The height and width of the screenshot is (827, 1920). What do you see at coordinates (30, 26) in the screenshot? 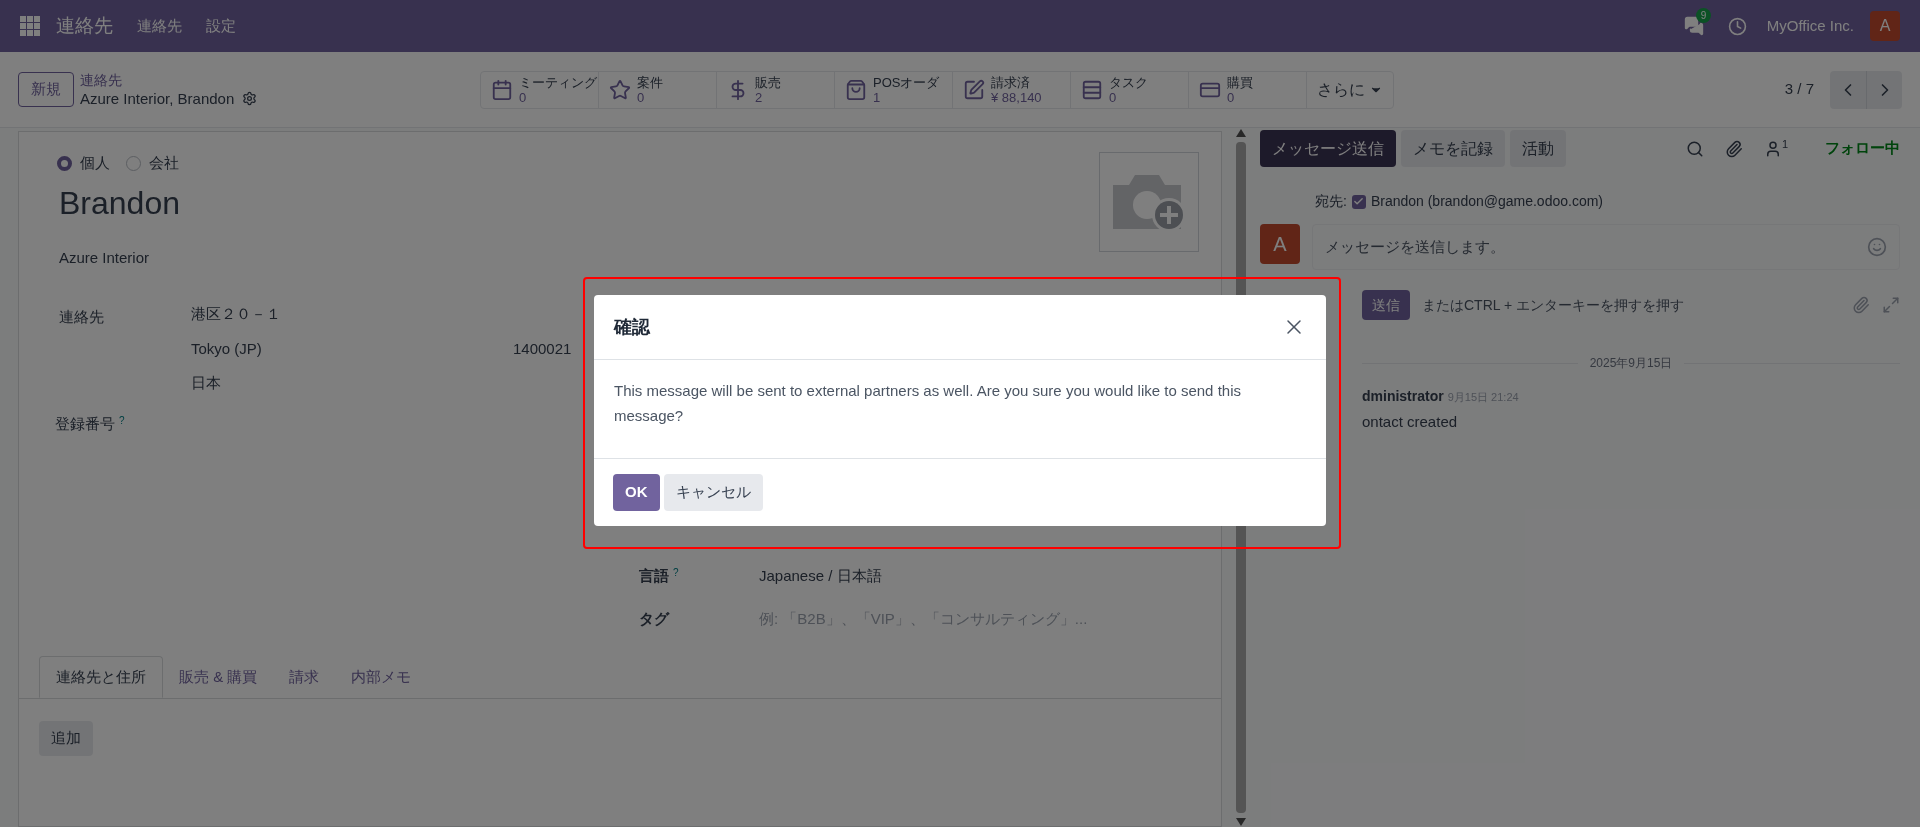
I see `apps-icon` at bounding box center [30, 26].